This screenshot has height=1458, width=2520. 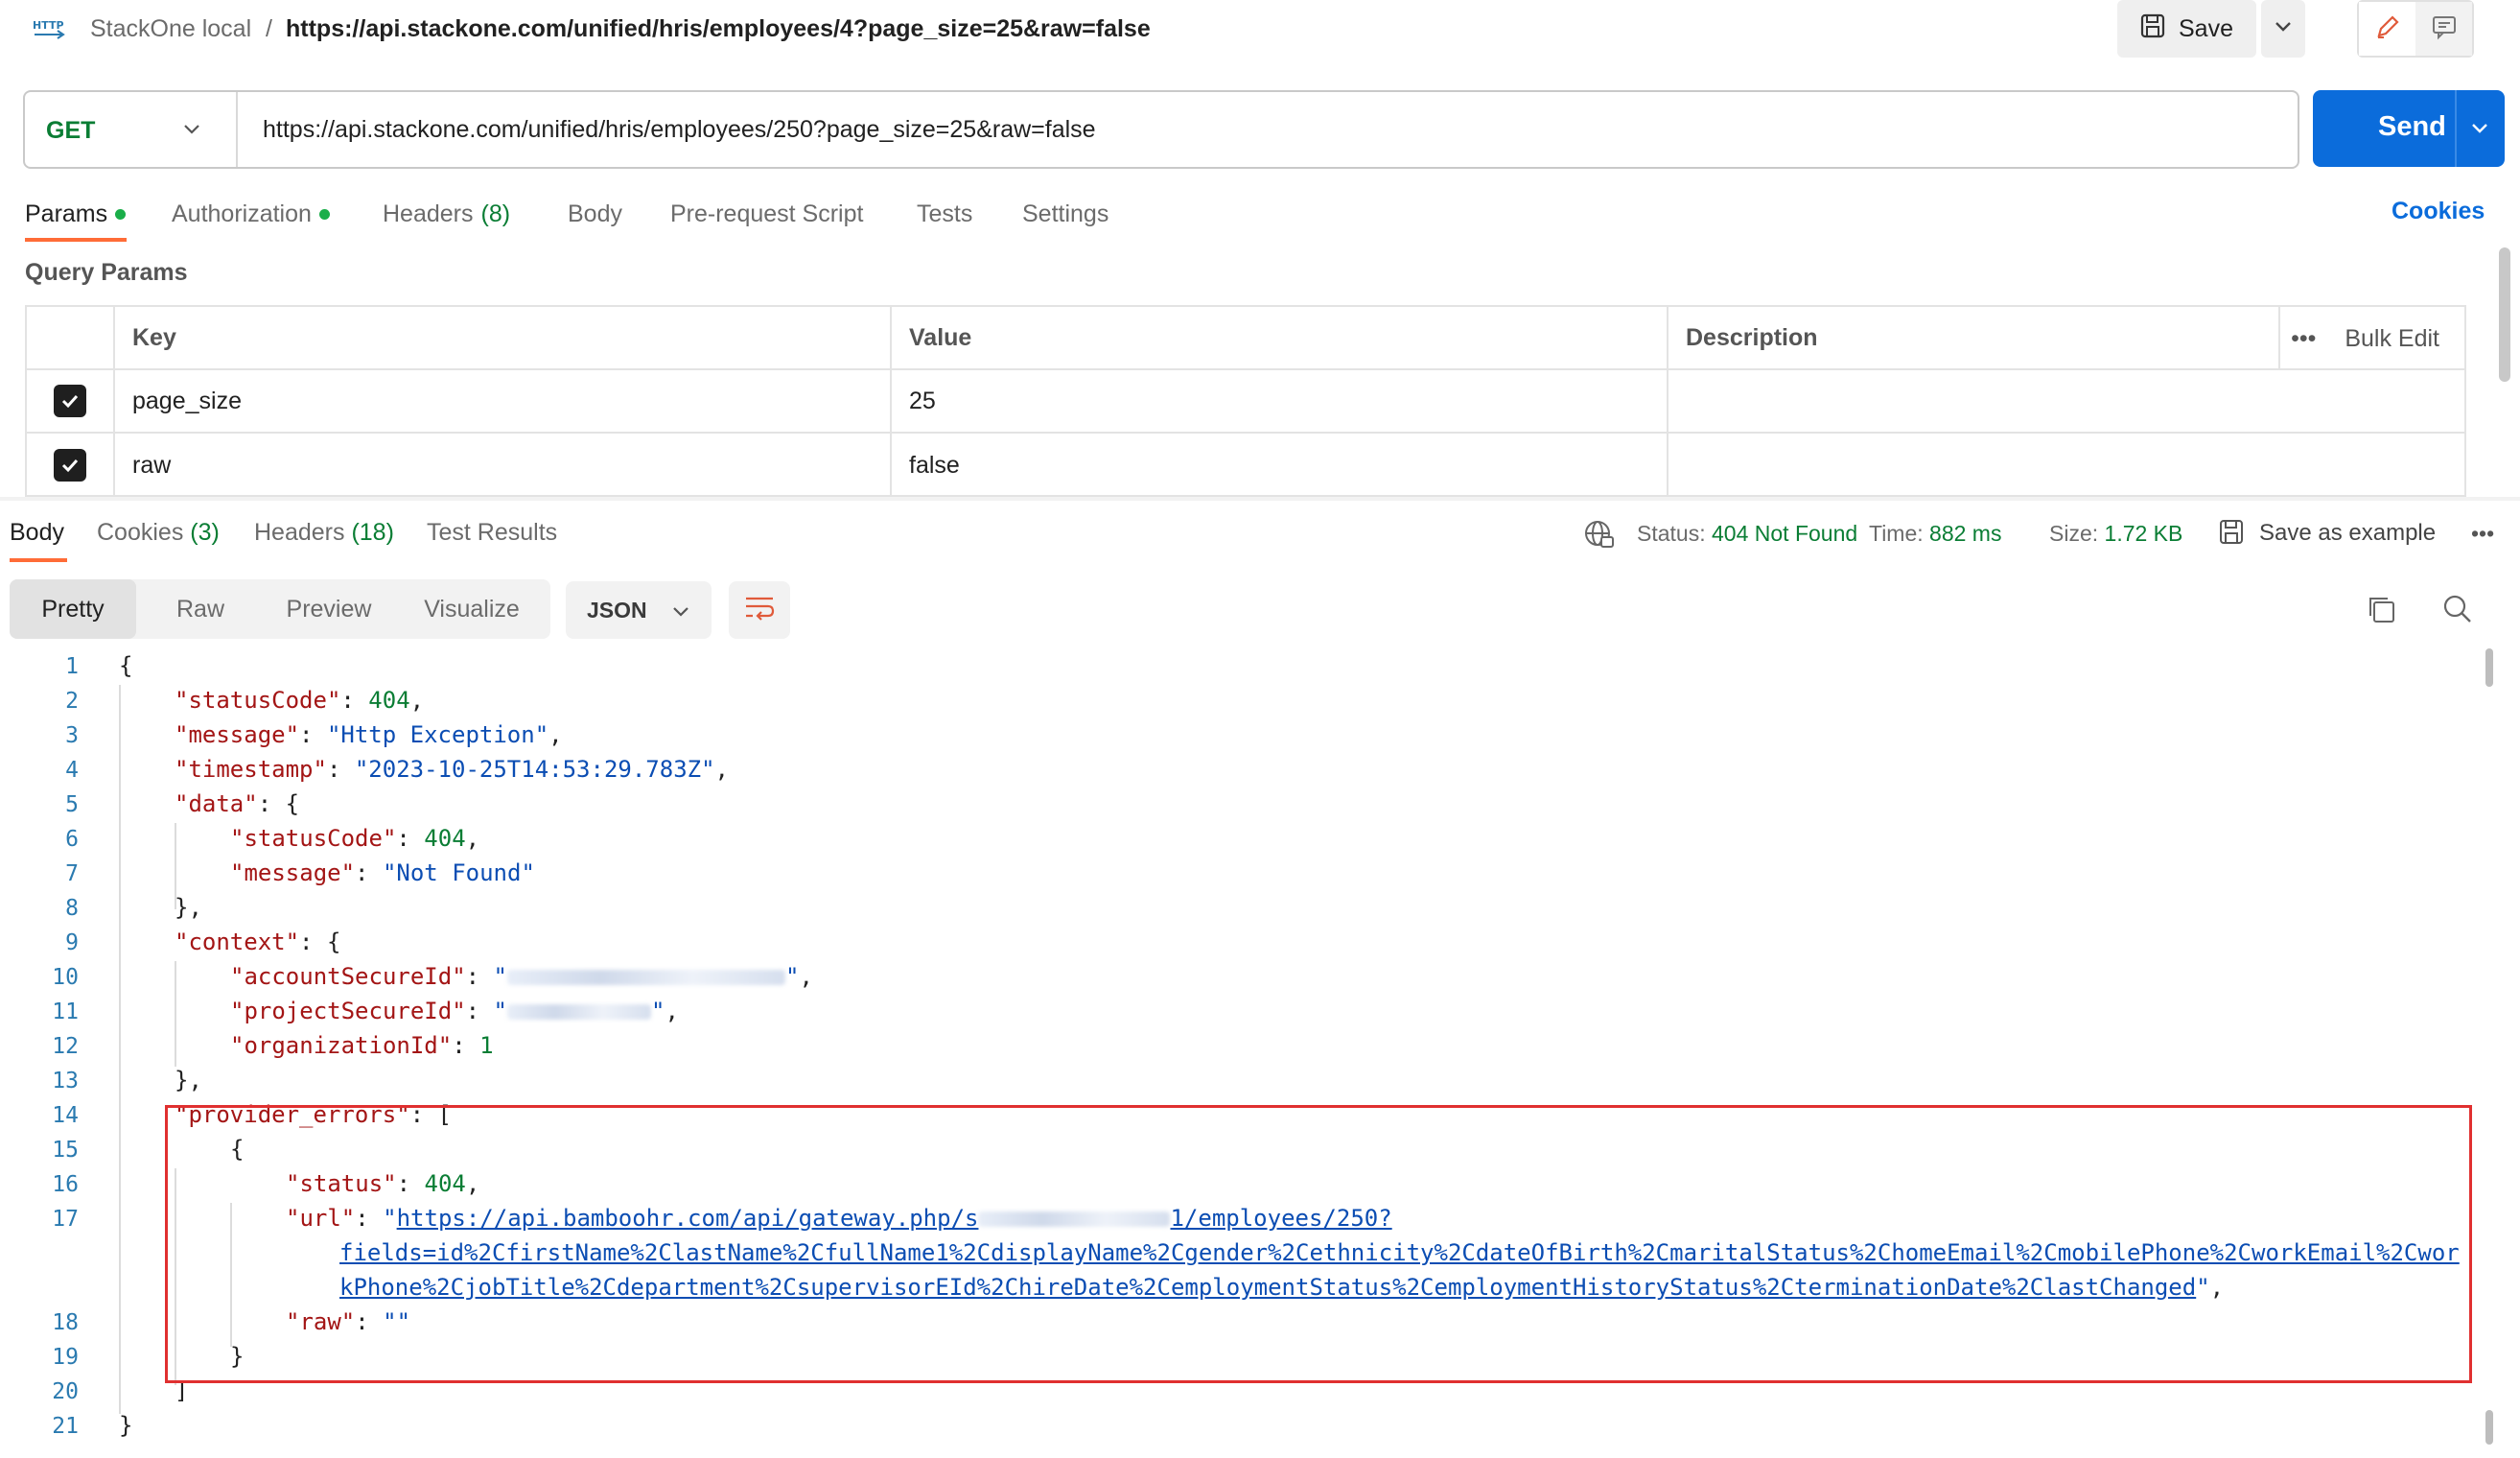 I want to click on tab-prerequest-label: Pre-request Script, so click(x=767, y=213).